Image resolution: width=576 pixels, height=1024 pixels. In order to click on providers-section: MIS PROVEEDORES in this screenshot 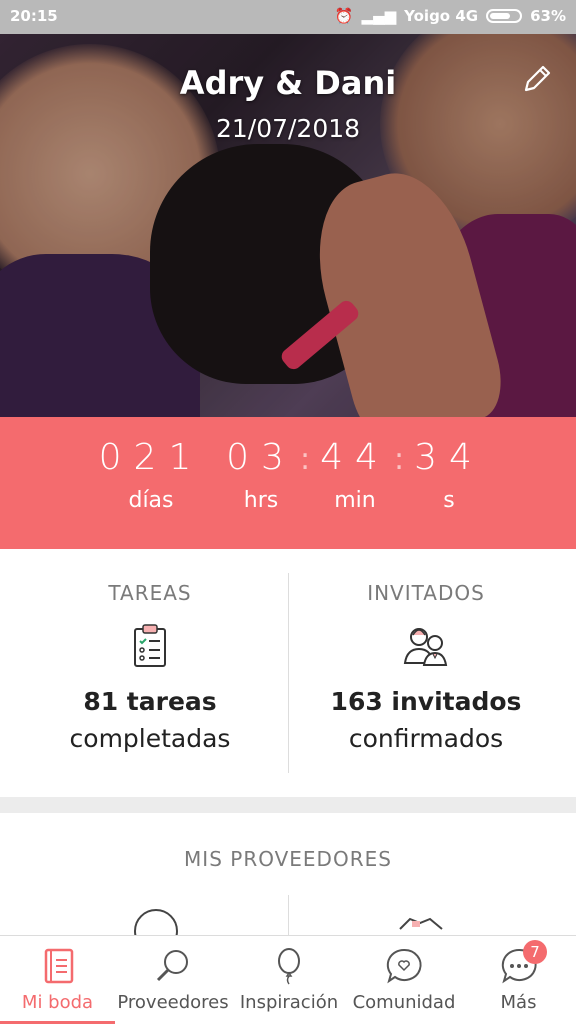, I will do `click(288, 874)`.